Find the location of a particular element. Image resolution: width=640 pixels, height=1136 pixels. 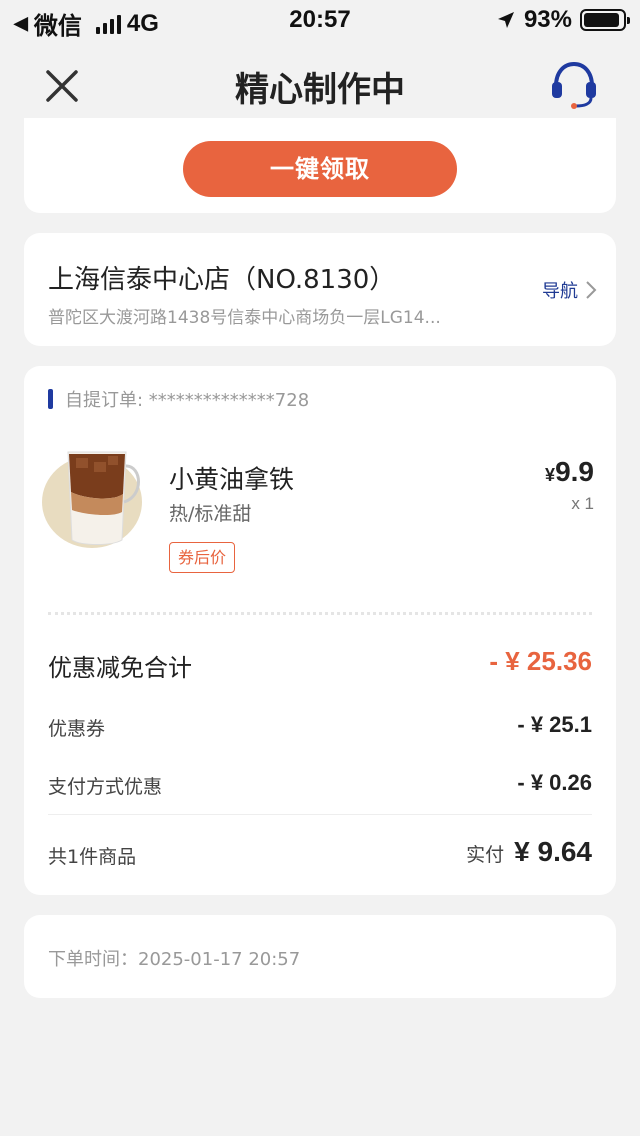

order-time-card: 下单时间：2025-01-17 20:57 is located at coordinates (320, 956).